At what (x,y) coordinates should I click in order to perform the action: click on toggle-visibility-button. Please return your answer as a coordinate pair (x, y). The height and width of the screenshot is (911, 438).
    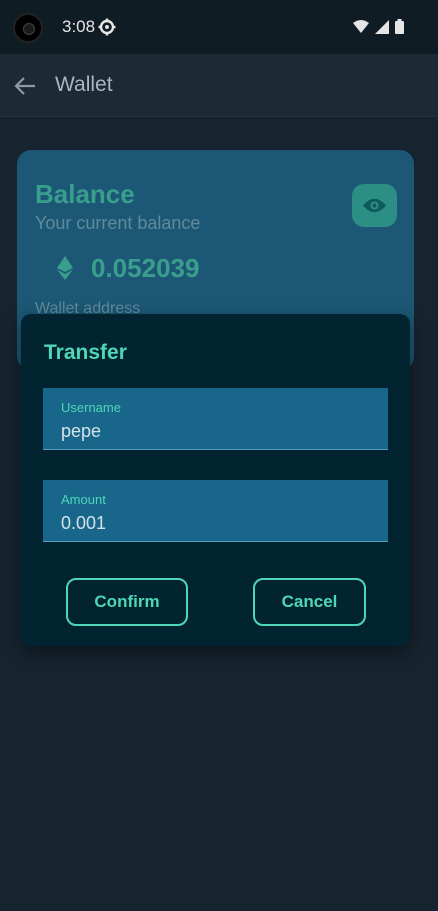
    Looking at the image, I should click on (374, 205).